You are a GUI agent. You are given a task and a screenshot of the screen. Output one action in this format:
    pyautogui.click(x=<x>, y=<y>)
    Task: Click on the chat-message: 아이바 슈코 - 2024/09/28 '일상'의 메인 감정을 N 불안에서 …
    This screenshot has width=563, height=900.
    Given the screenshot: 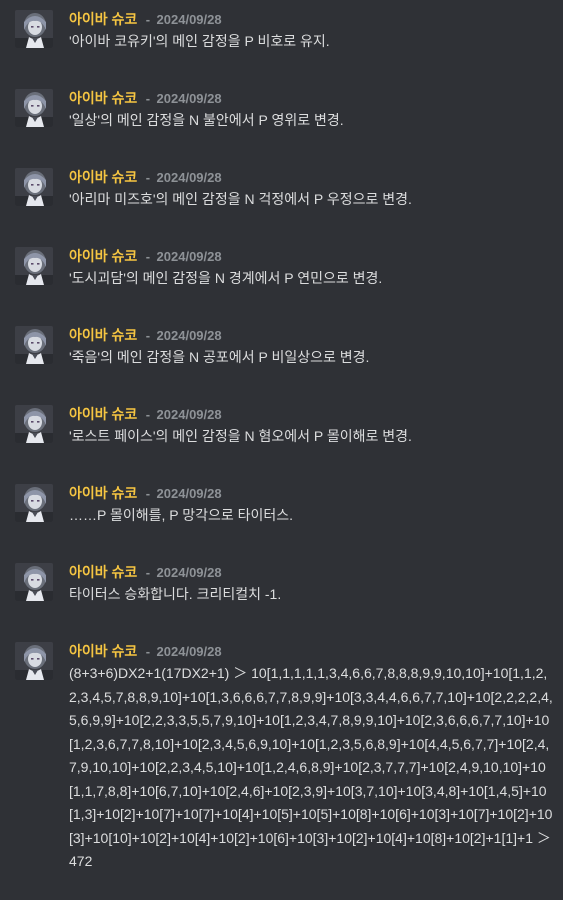 What is the action you would take?
    pyautogui.click(x=281, y=126)
    